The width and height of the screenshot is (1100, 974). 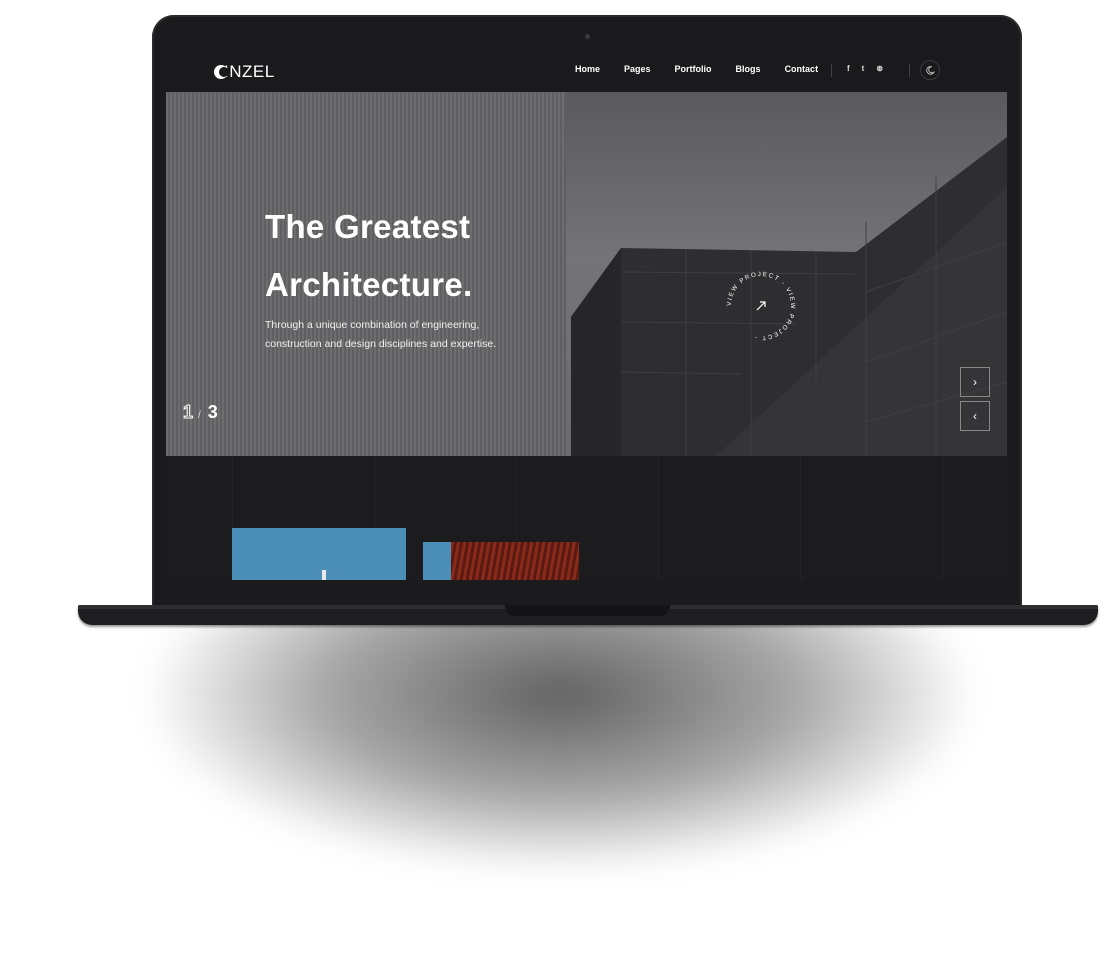 I want to click on slide-counter: 1 / 3, so click(x=200, y=412).